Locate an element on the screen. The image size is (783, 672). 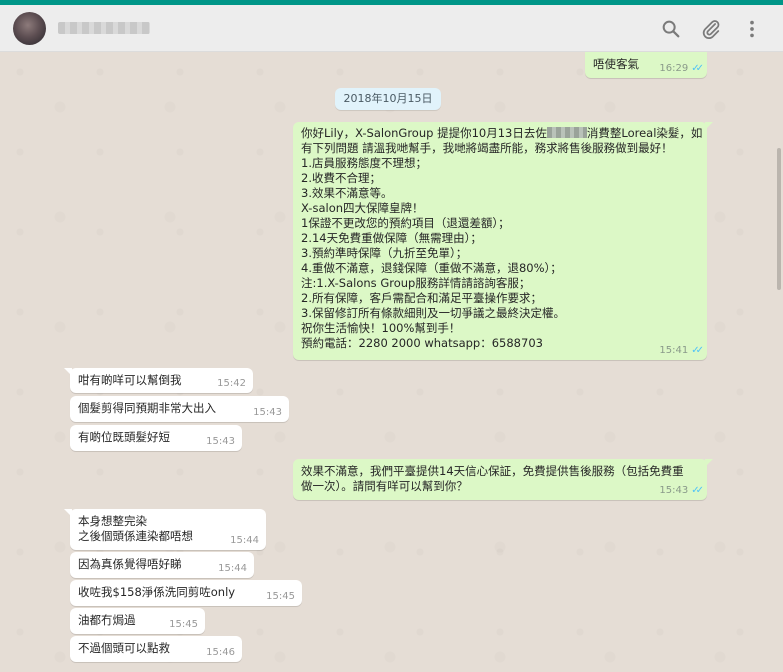
message-incoming: 因為真係覺得唔好睇 15:44 is located at coordinates (162, 565).